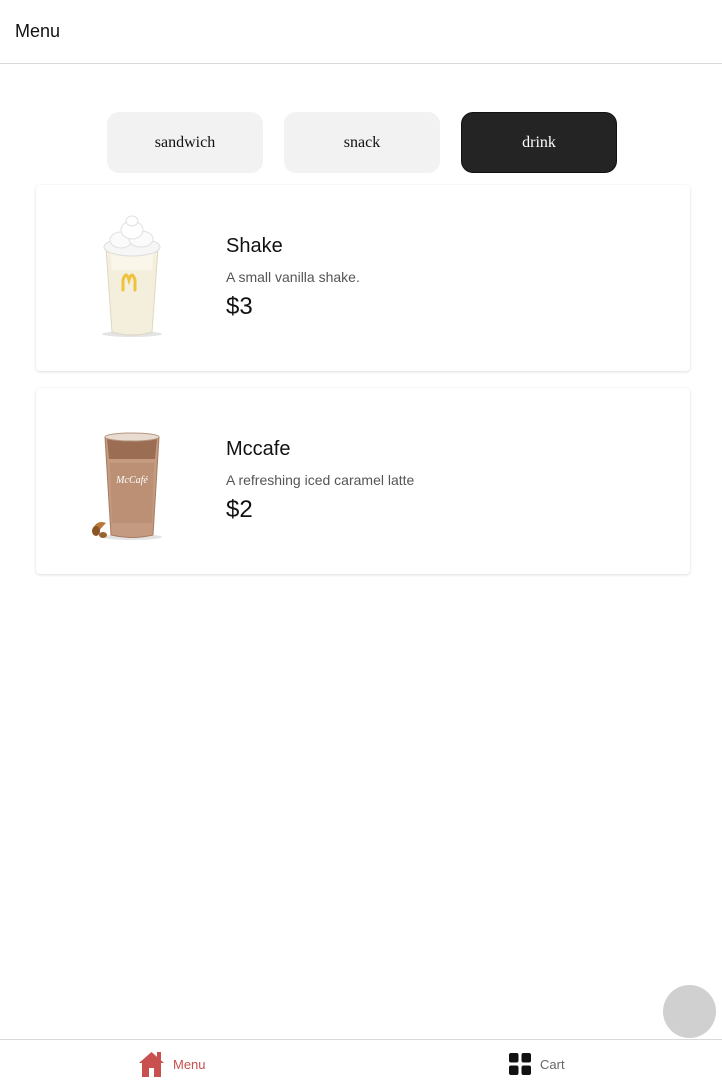  Describe the element at coordinates (151, 1064) in the screenshot. I see `home-icon` at that location.